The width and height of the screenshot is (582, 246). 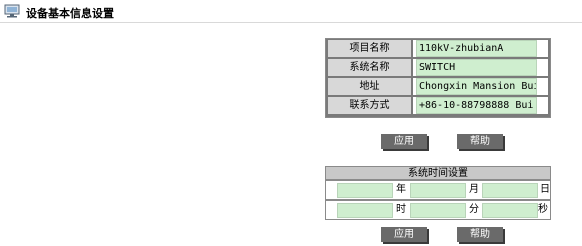 I want to click on time-row-date: 年 月 日, so click(x=438, y=190).